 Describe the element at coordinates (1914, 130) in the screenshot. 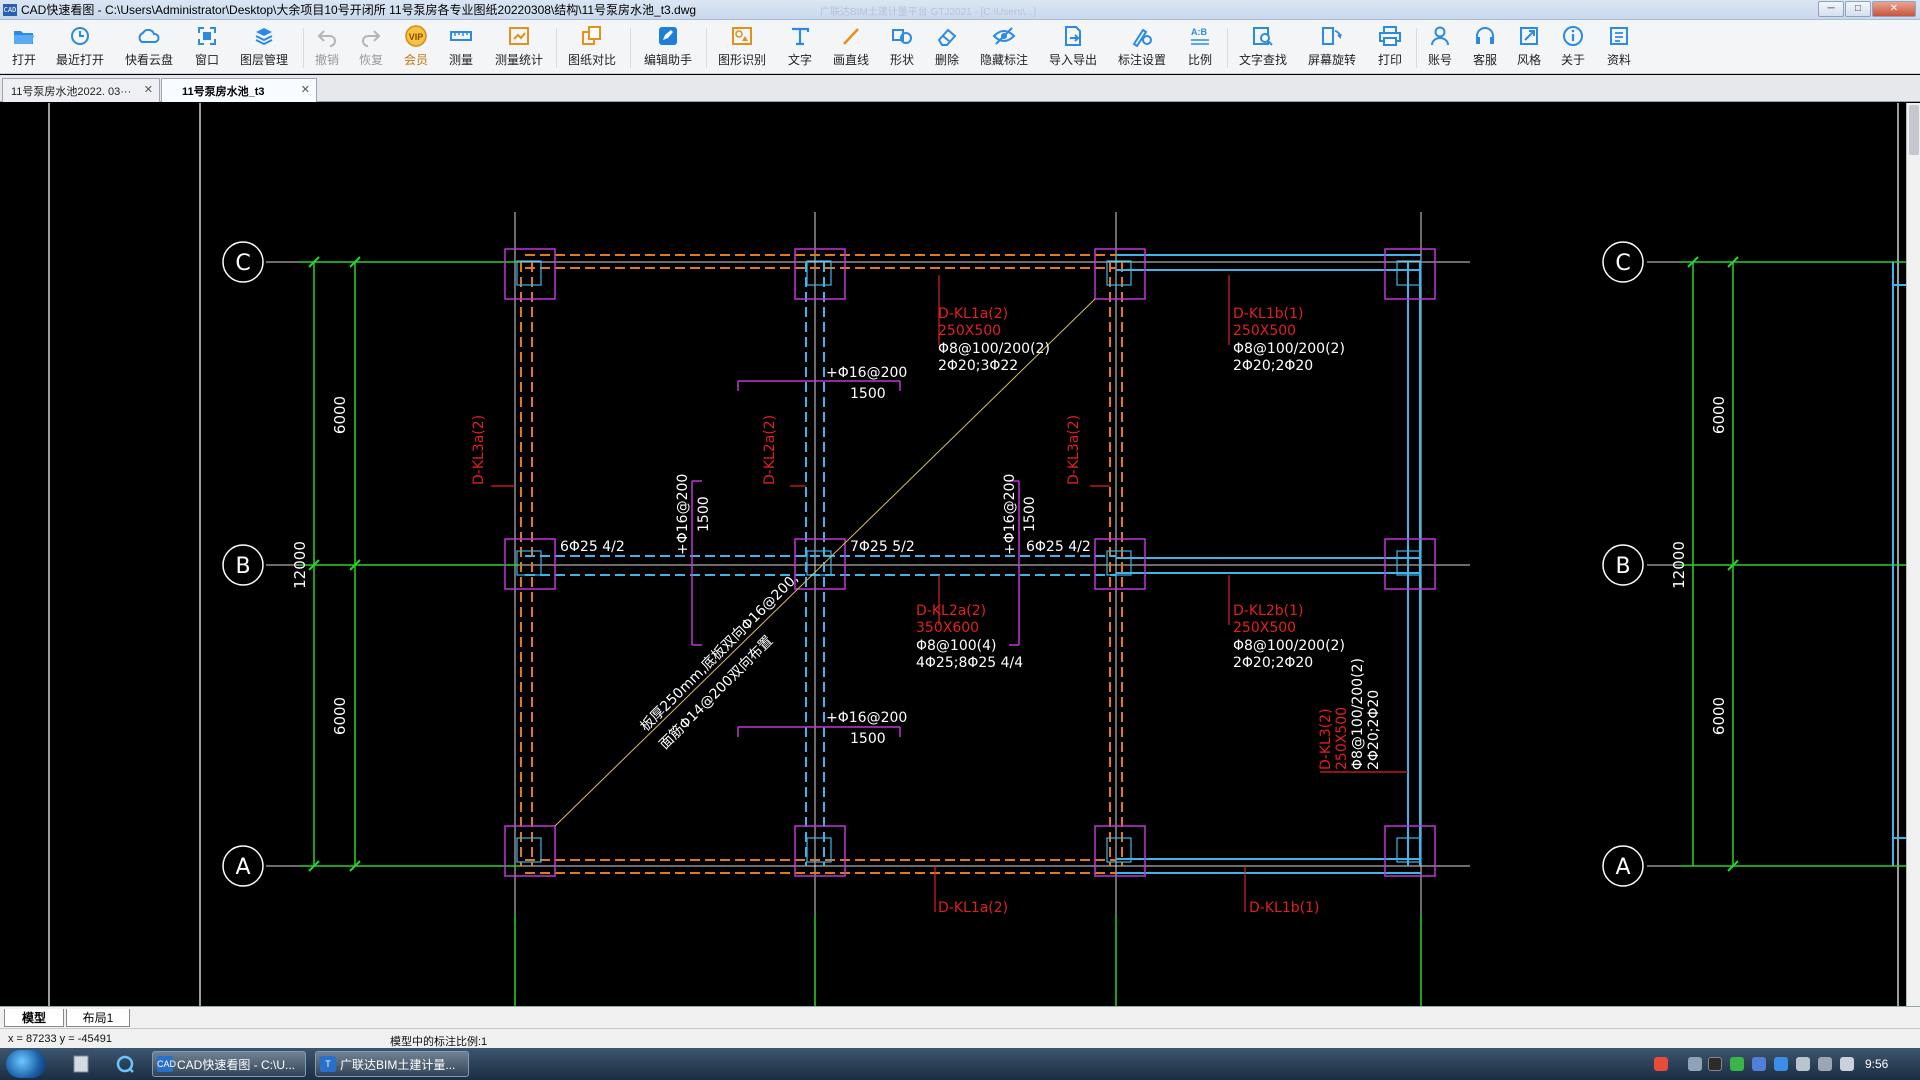

I see `scrollbar-thumb` at that location.